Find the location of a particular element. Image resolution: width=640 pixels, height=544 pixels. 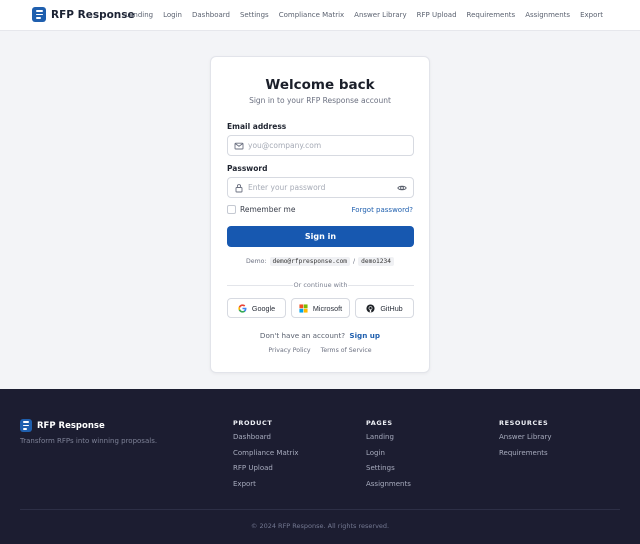

footer-link-assignments: Assignments is located at coordinates (388, 485).